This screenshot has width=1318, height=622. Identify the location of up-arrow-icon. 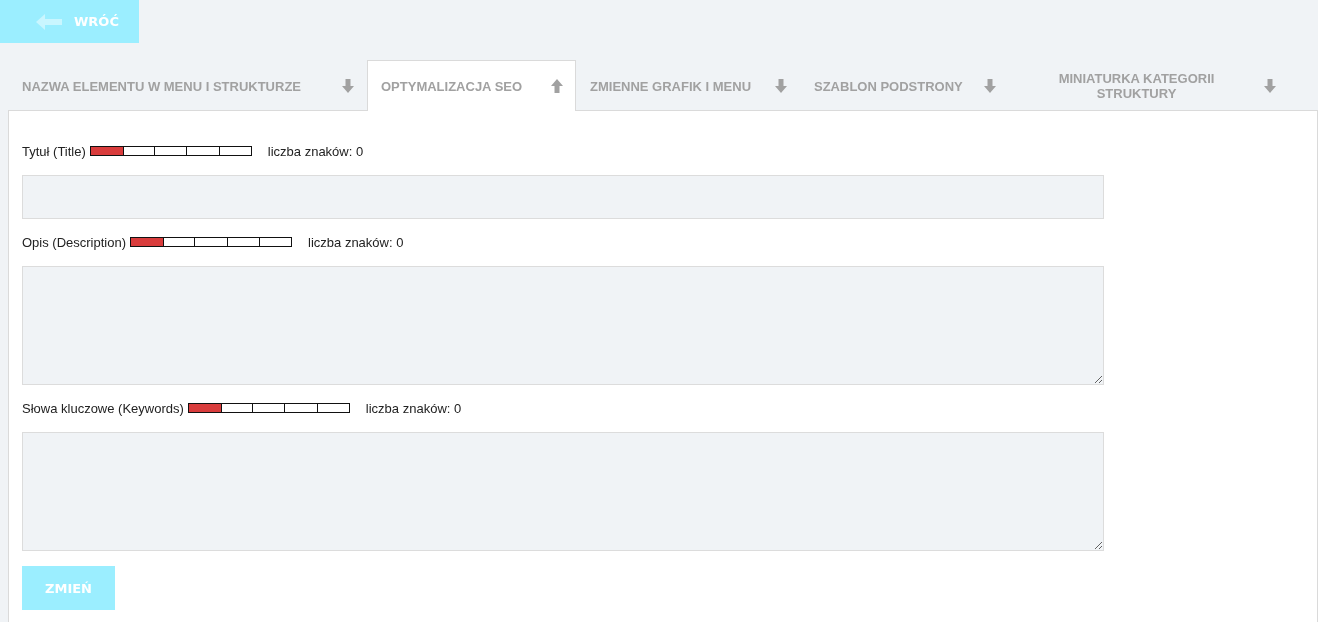
(557, 86).